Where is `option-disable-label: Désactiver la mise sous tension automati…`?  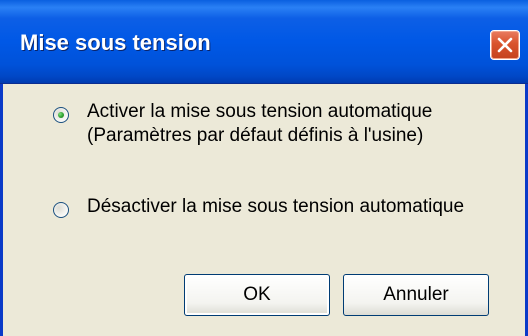
option-disable-label: Désactiver la mise sous tension automati… is located at coordinates (275, 207).